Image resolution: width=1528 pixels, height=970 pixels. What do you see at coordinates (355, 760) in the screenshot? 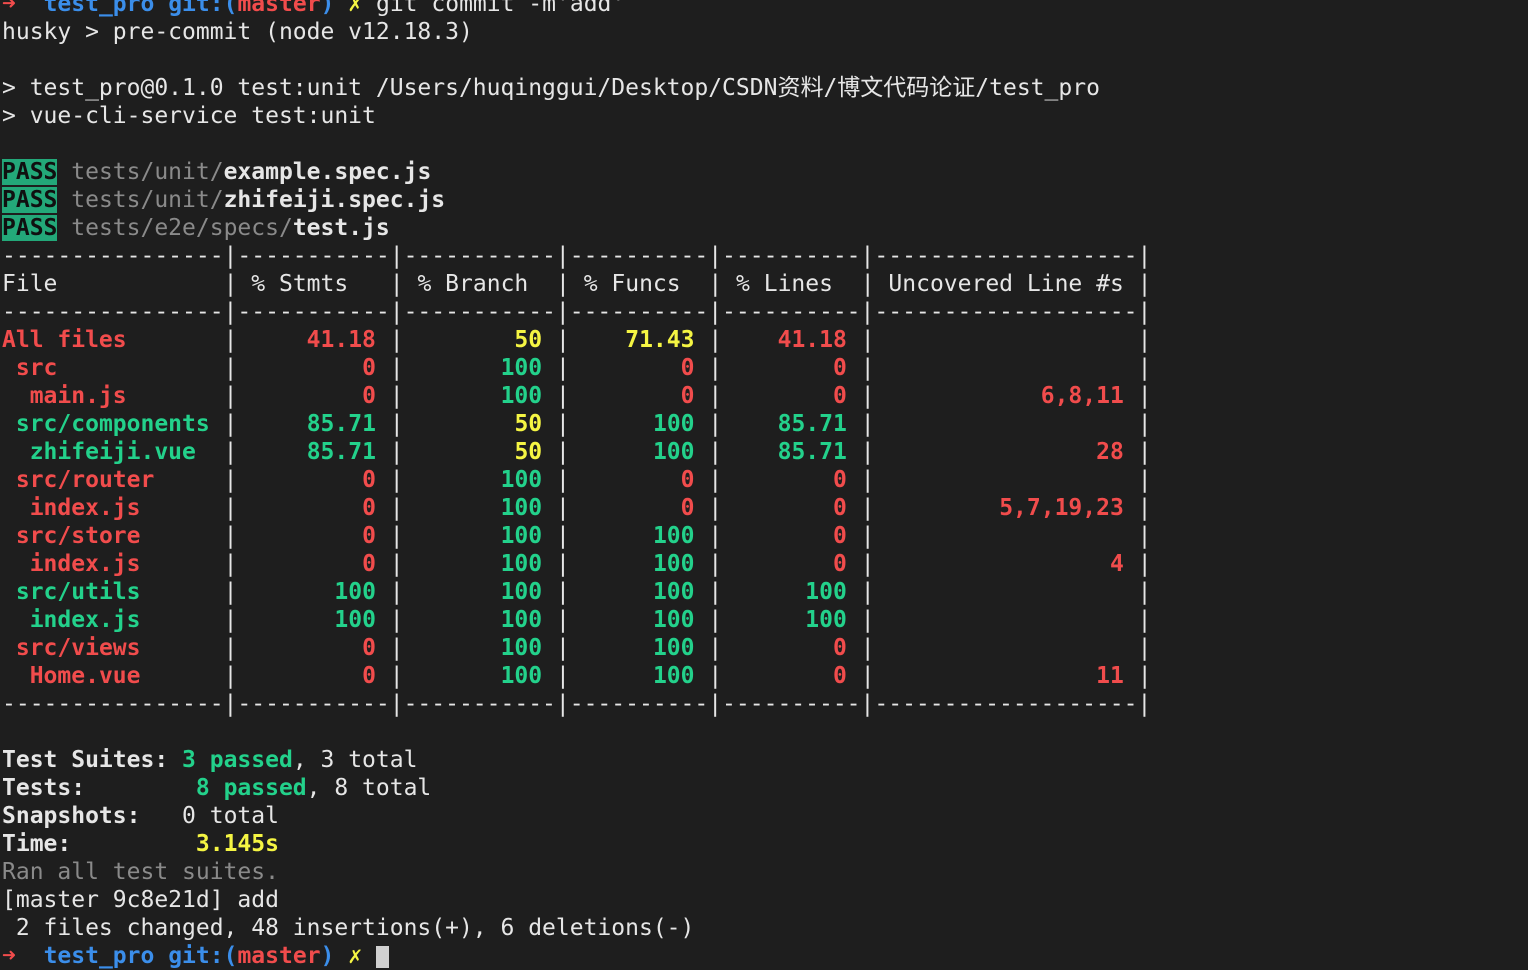
I see `summary-suites-total: , 3 total` at bounding box center [355, 760].